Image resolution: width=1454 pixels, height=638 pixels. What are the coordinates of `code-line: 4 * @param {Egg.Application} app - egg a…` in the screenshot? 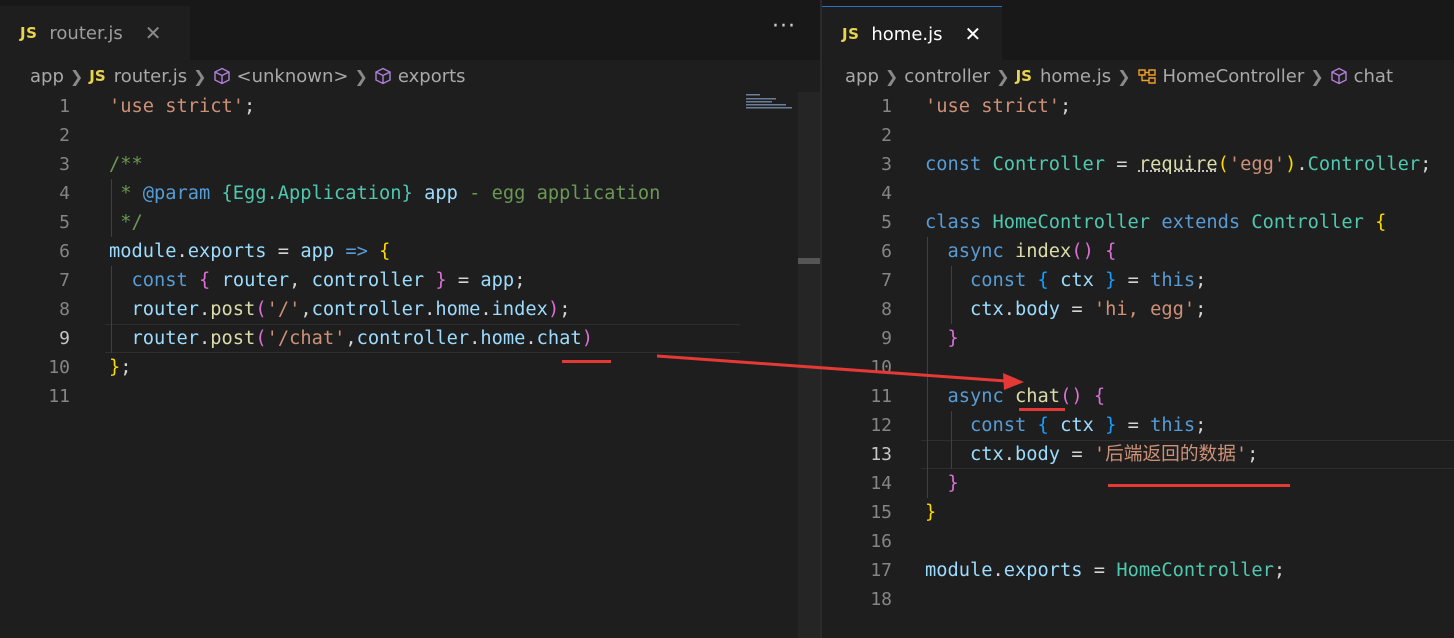 It's located at (410, 193).